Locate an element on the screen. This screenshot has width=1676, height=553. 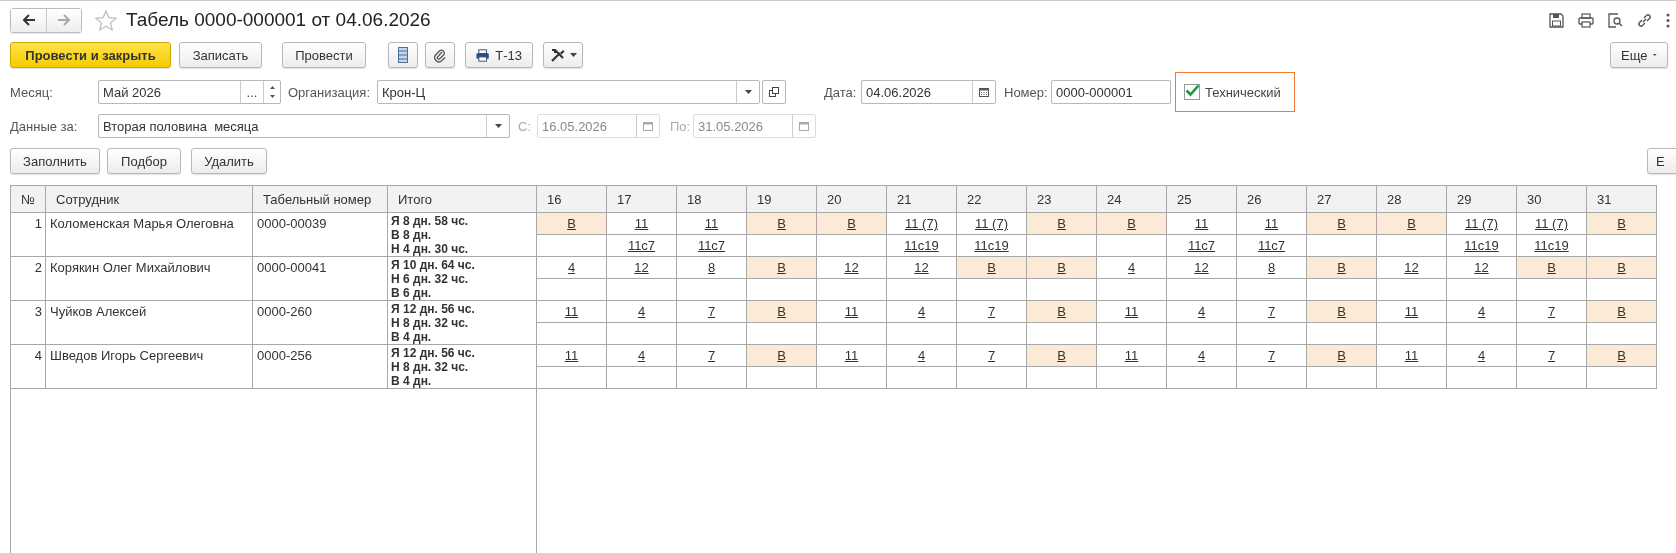
dropdown-icon is located at coordinates (748, 92).